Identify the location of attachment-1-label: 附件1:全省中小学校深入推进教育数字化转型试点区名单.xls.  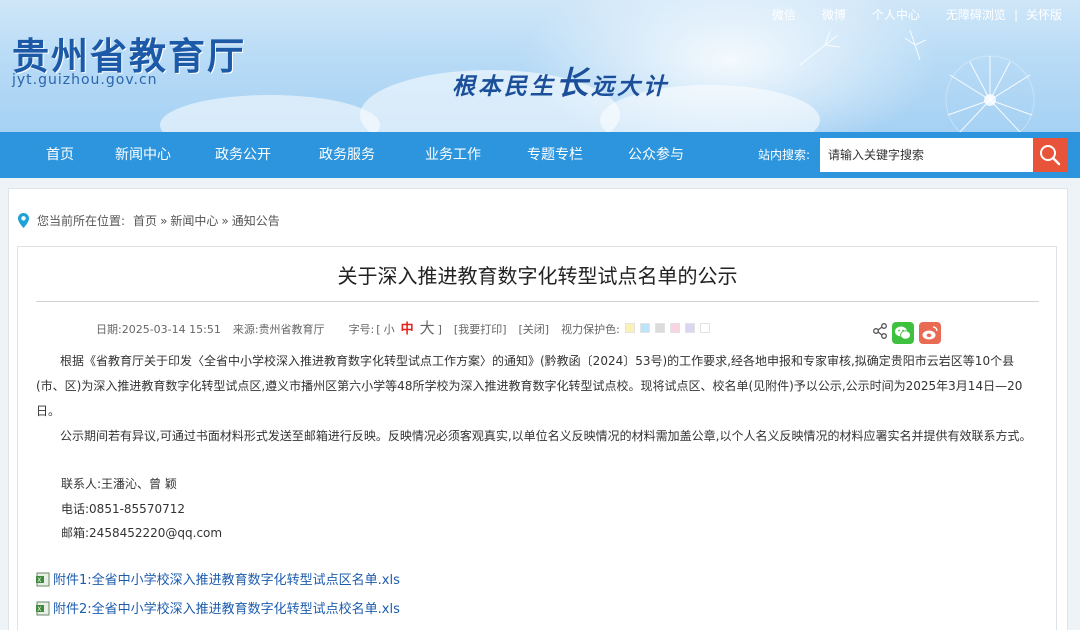
(226, 578).